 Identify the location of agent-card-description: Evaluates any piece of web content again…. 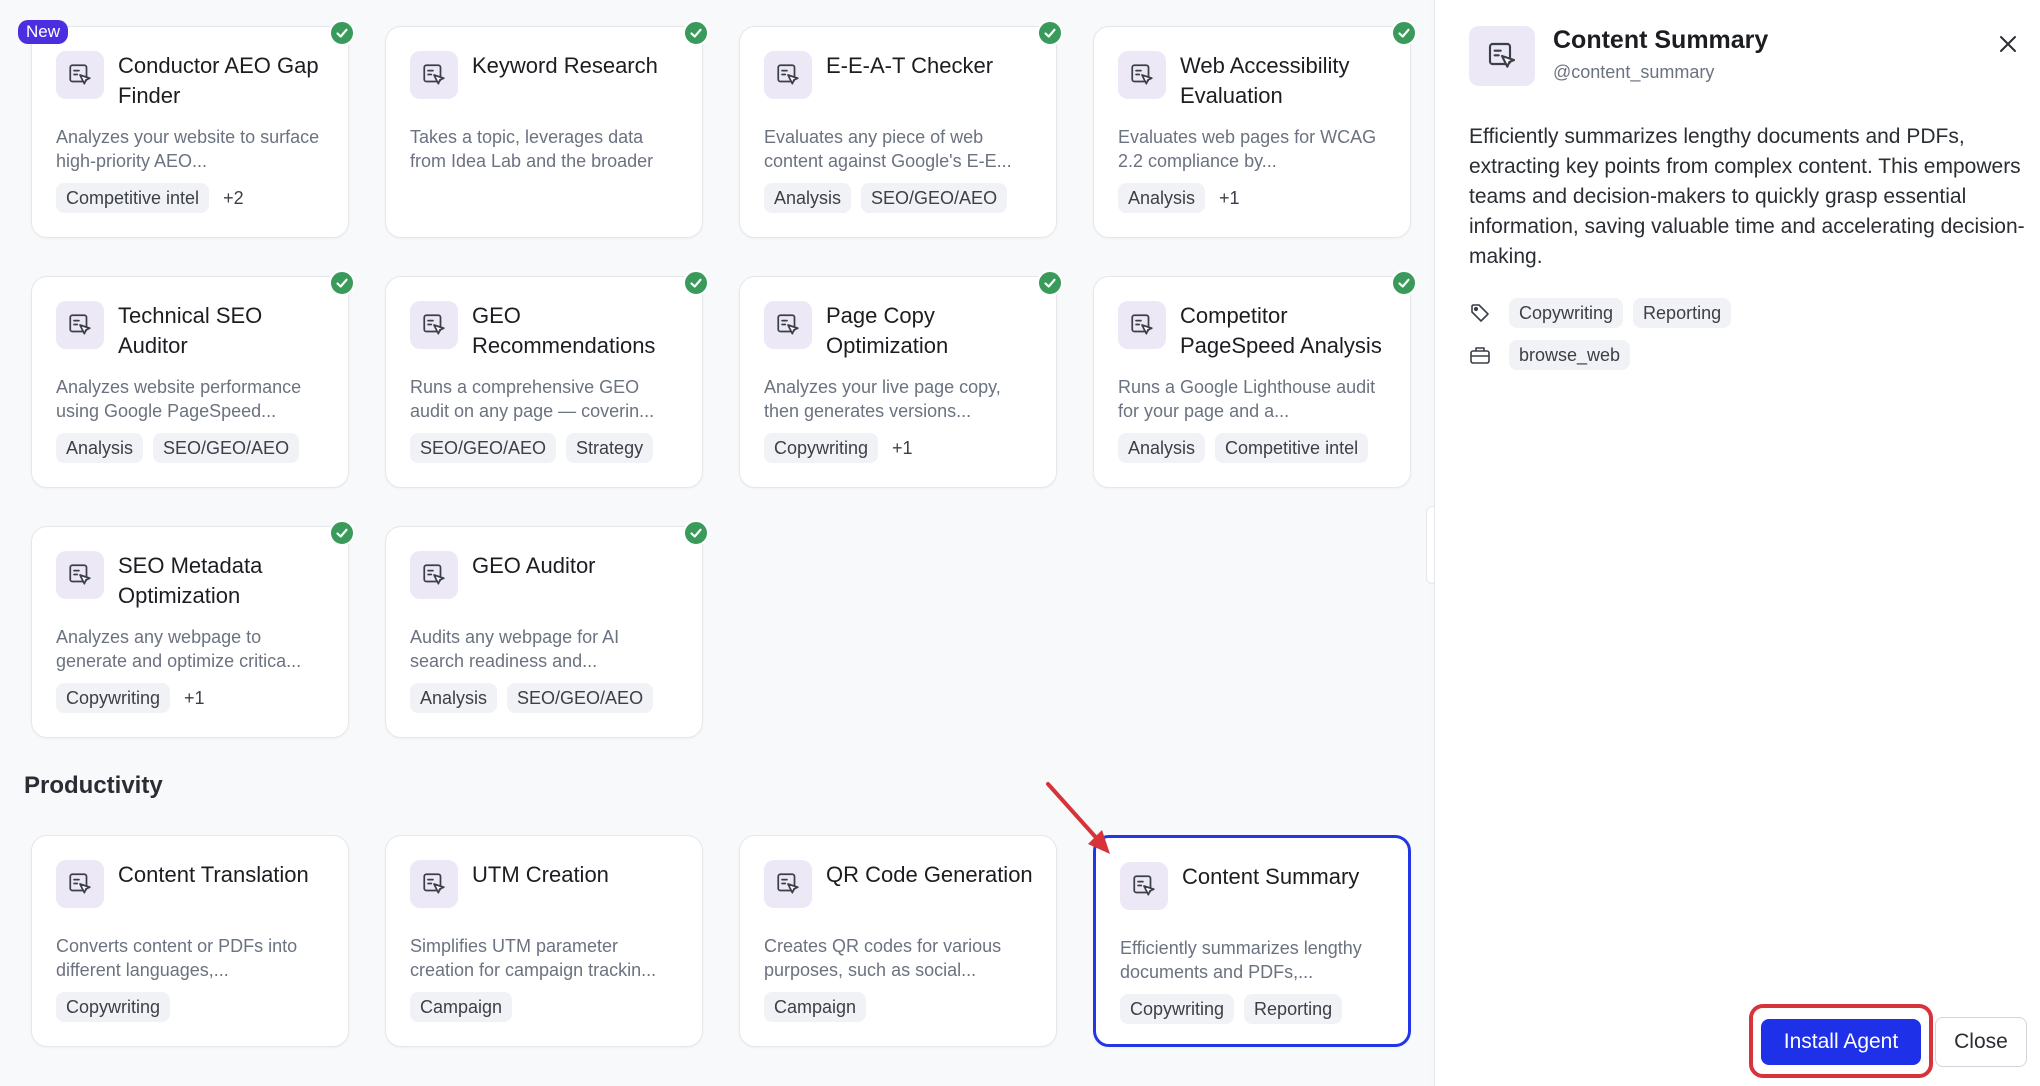
(888, 149).